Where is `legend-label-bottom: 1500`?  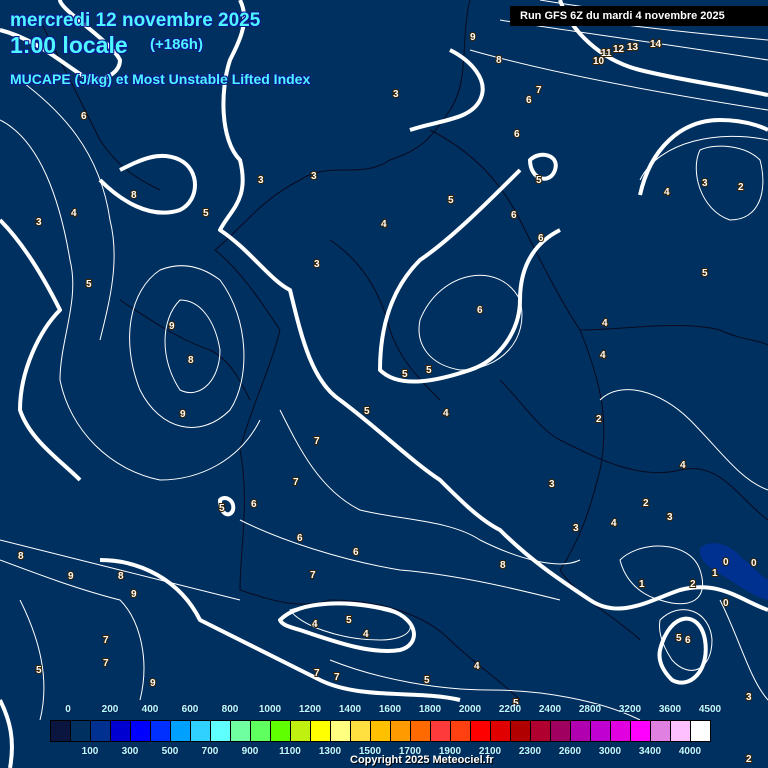 legend-label-bottom: 1500 is located at coordinates (370, 751).